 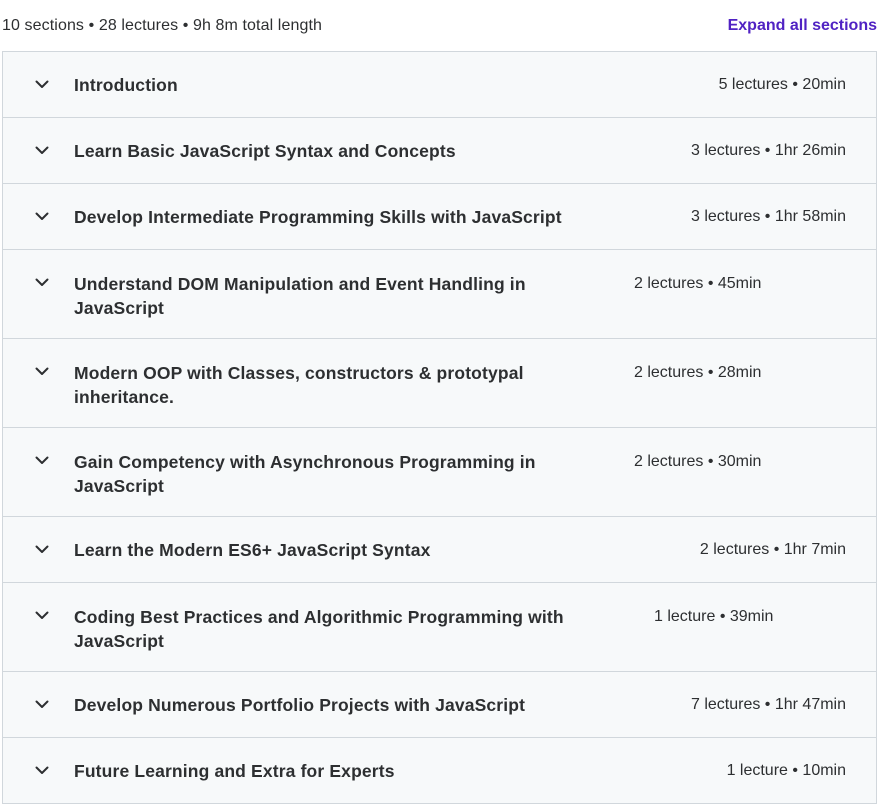 What do you see at coordinates (698, 283) in the screenshot?
I see `section-meta: 2 lectures • 45min` at bounding box center [698, 283].